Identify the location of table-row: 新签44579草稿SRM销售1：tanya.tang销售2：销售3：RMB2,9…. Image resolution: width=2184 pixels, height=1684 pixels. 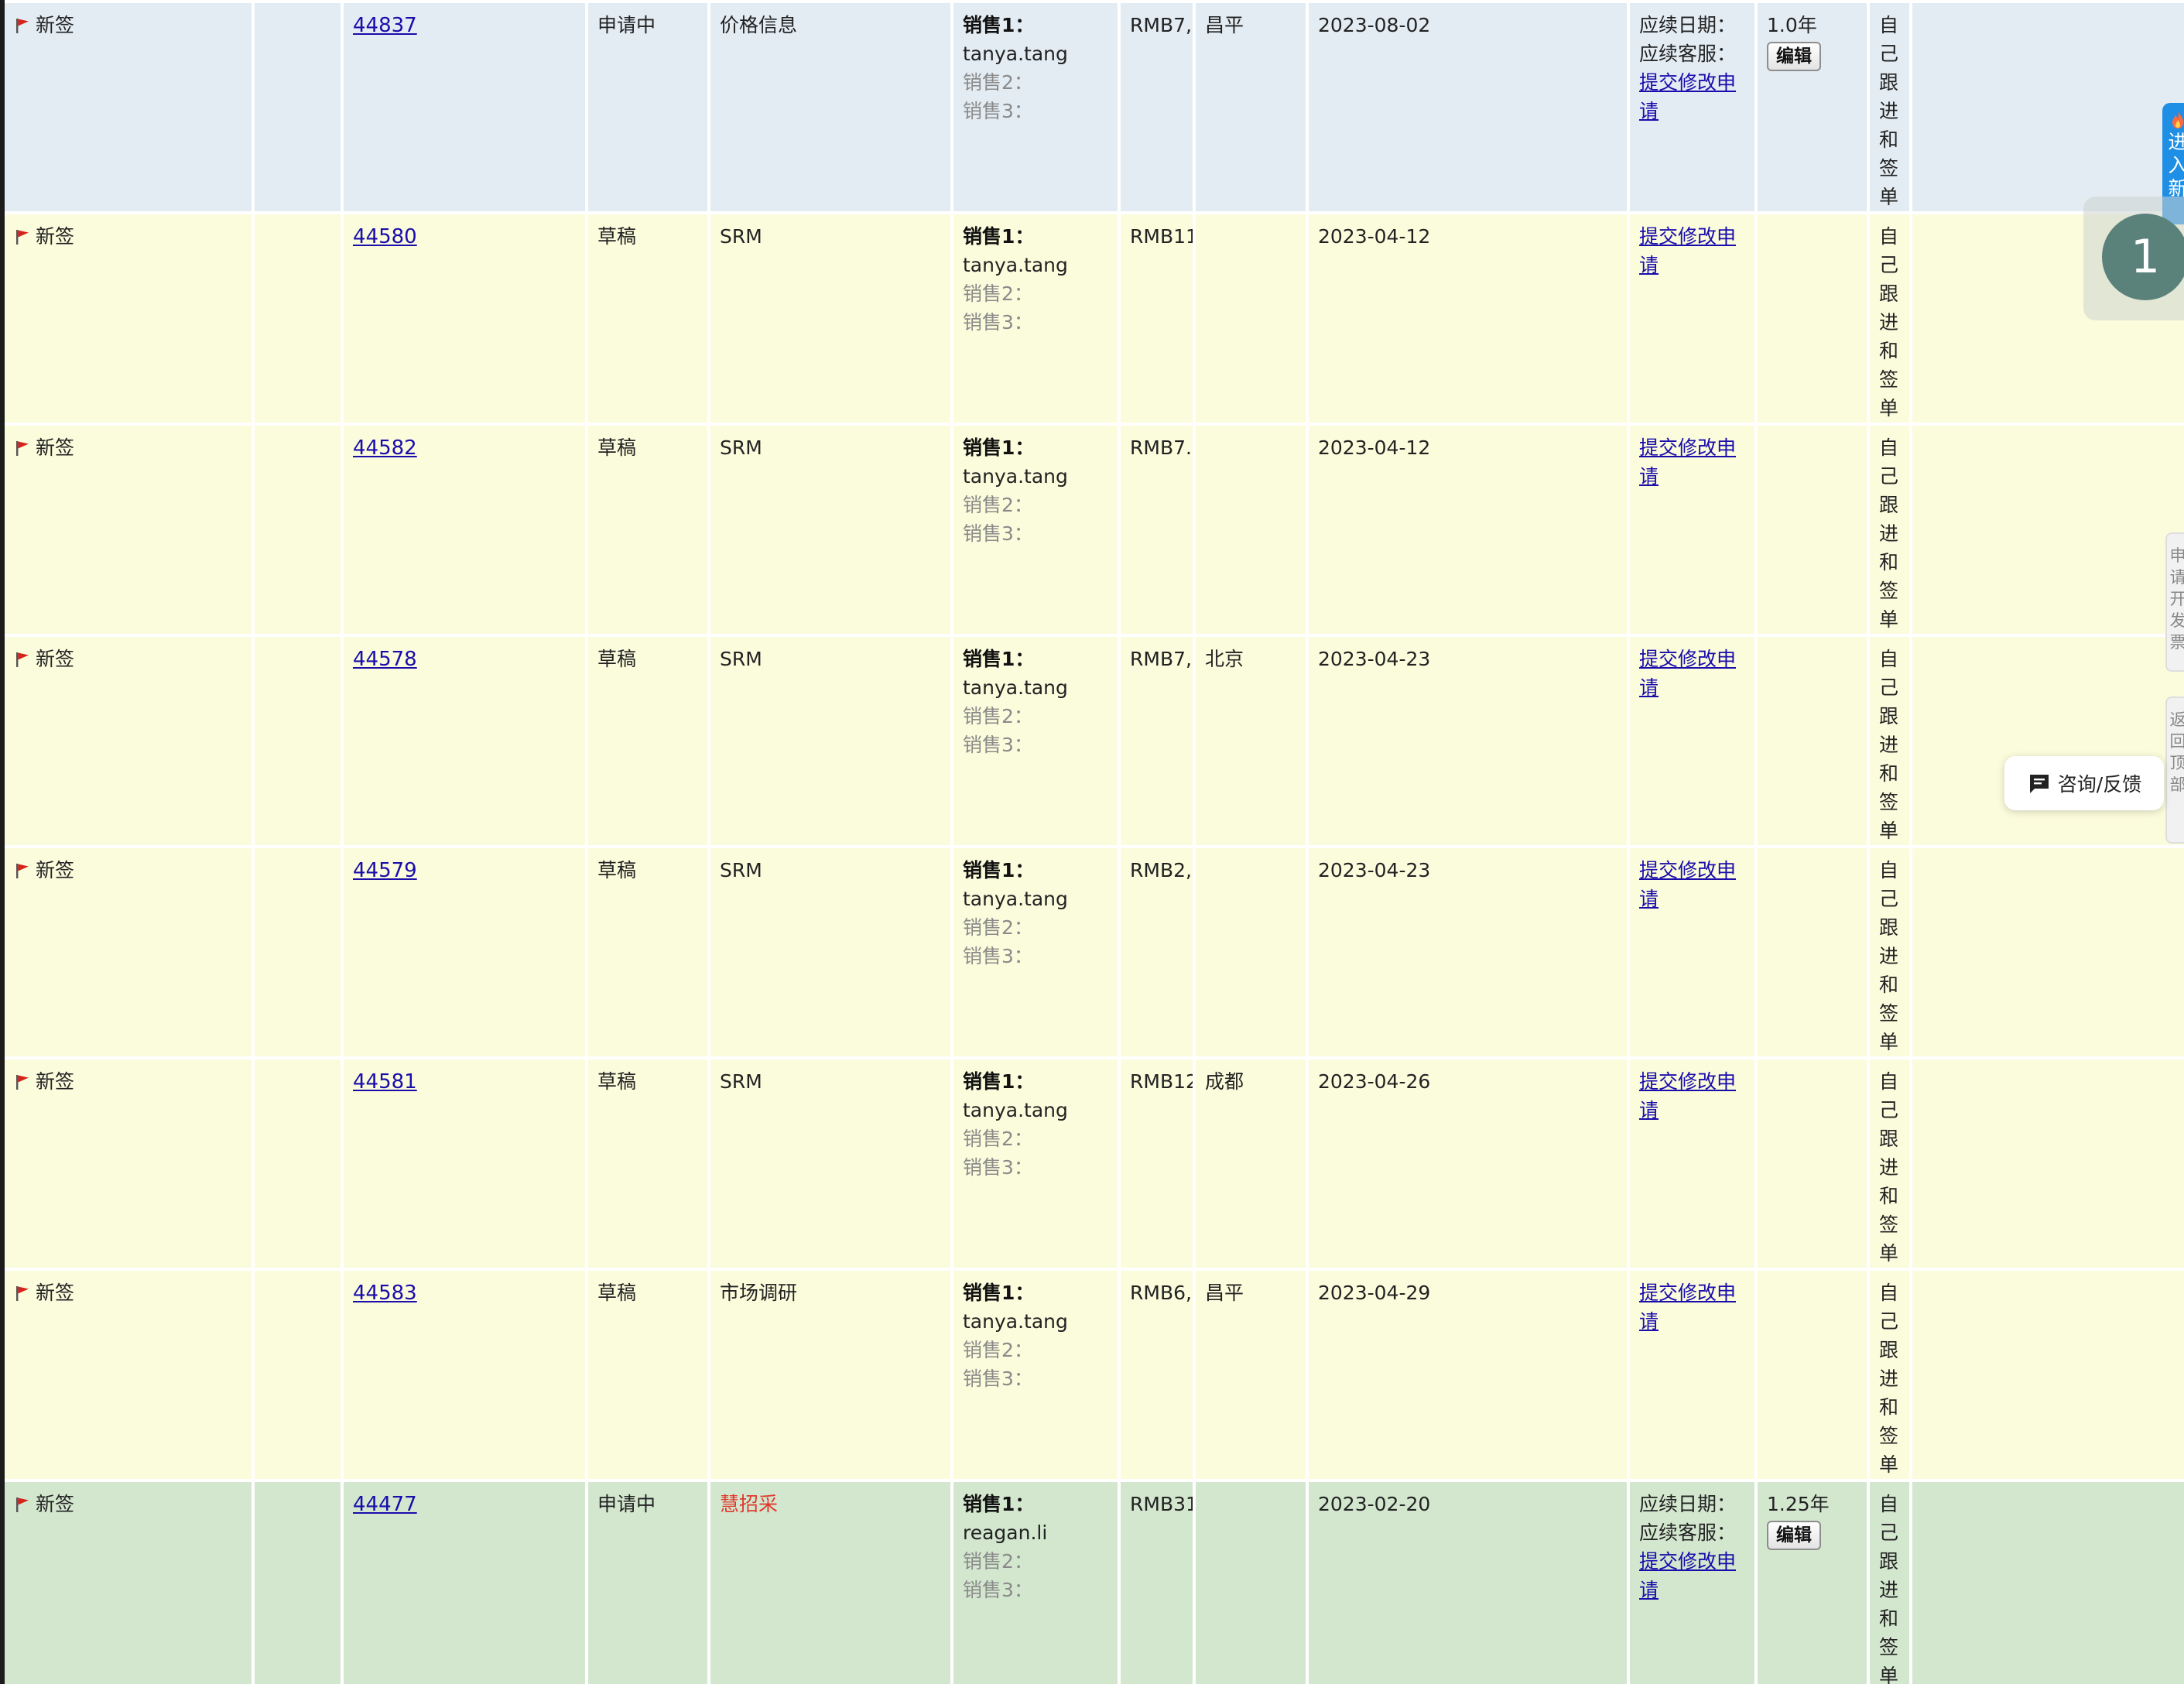
(1093, 953).